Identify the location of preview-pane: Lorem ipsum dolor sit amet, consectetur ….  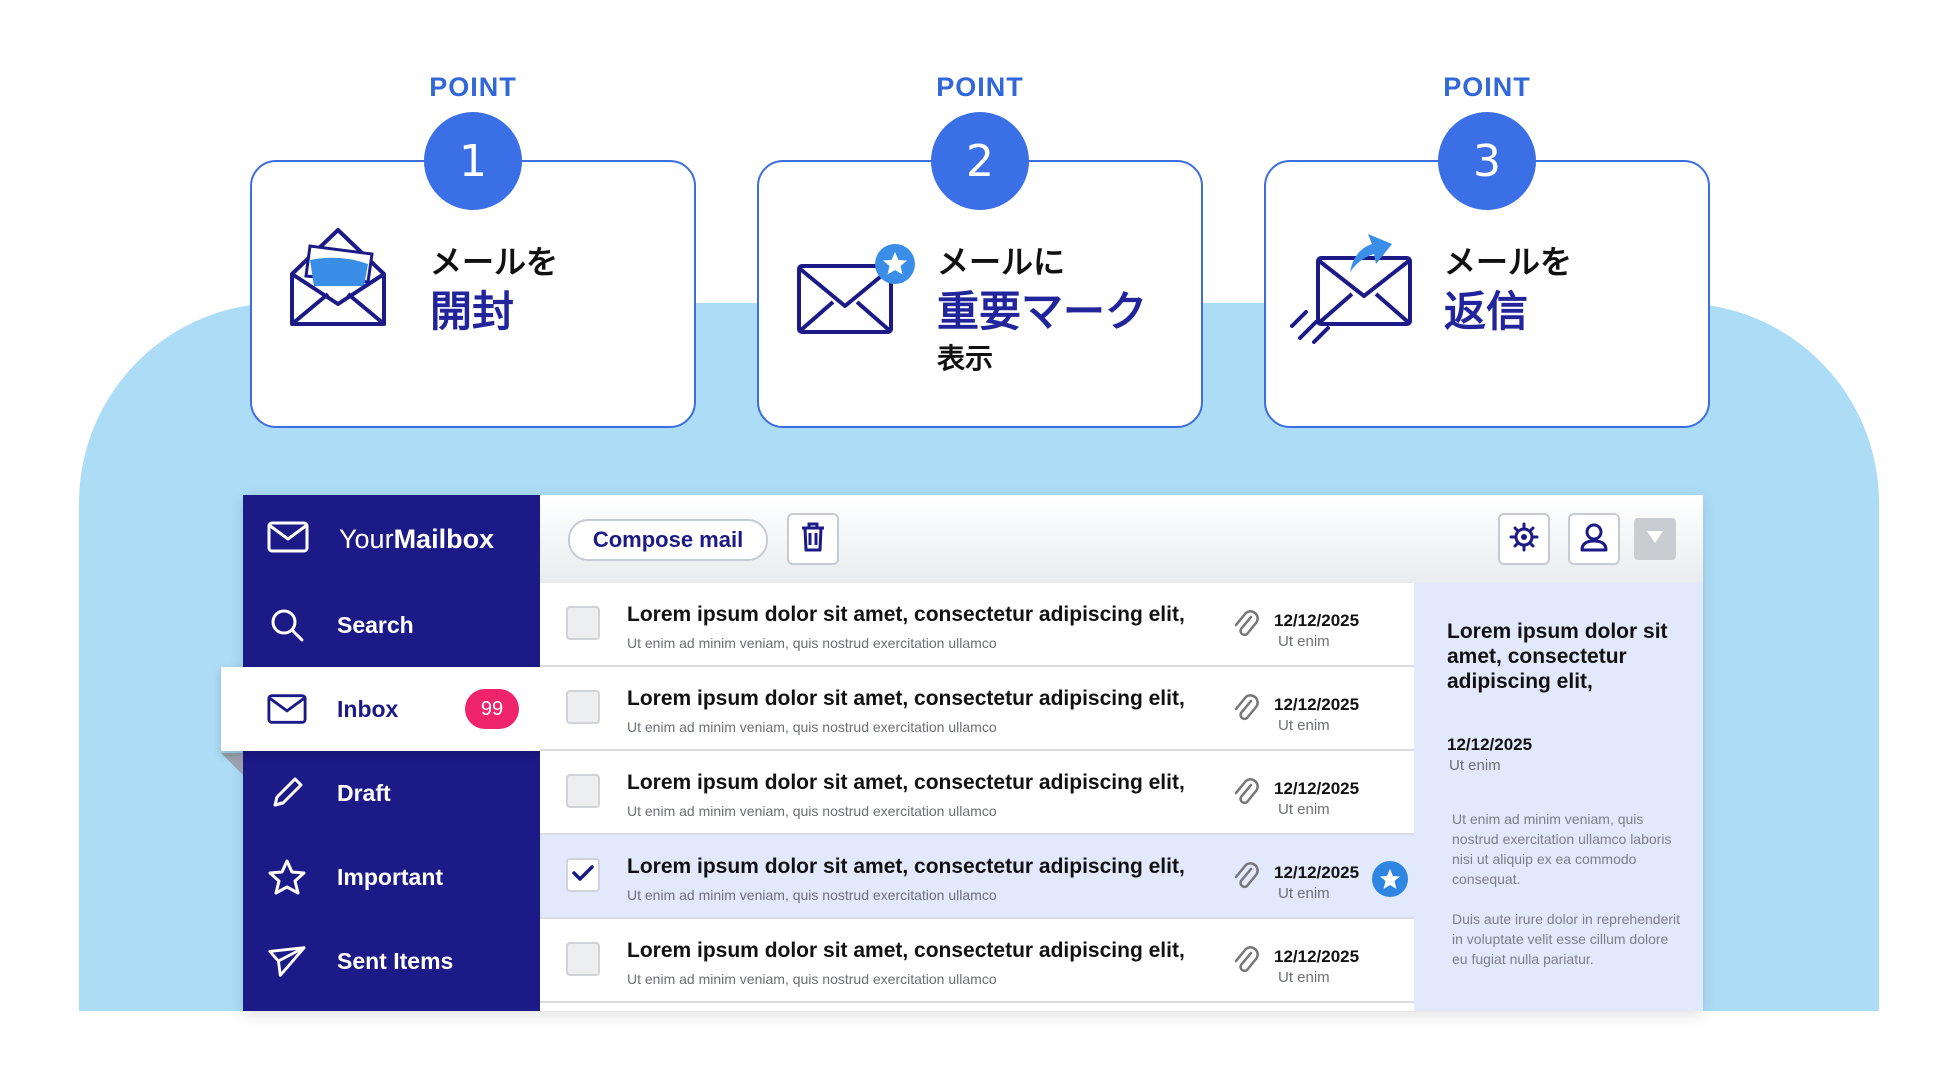
(1558, 797).